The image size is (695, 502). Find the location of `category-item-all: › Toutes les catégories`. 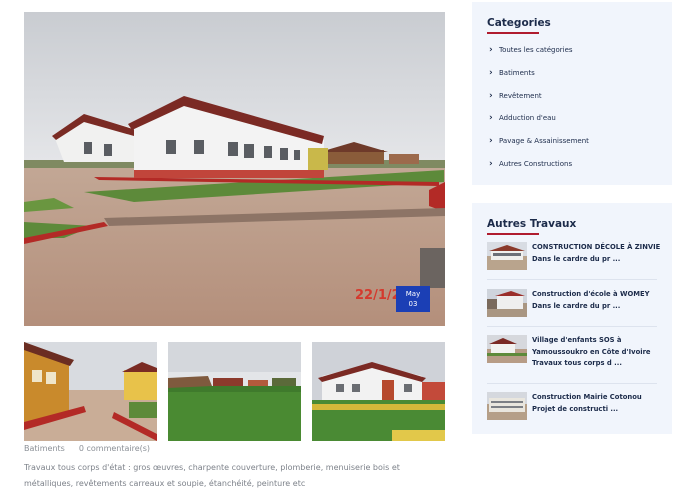

category-item-all: › Toutes les catégories is located at coordinates (539, 57).